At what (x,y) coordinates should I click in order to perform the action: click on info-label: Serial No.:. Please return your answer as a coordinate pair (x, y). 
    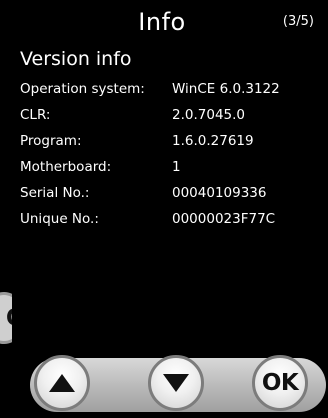
    Looking at the image, I should click on (55, 193).